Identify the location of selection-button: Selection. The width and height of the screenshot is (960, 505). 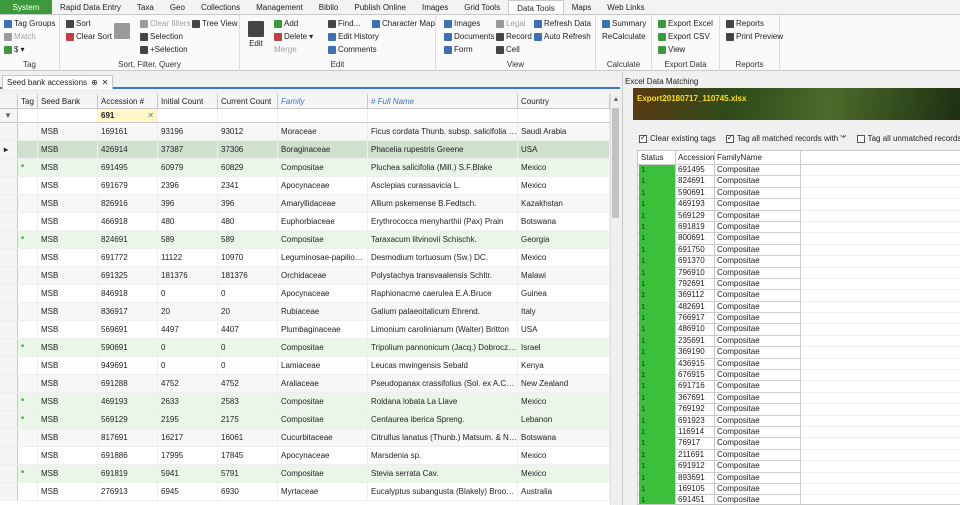
(161, 36).